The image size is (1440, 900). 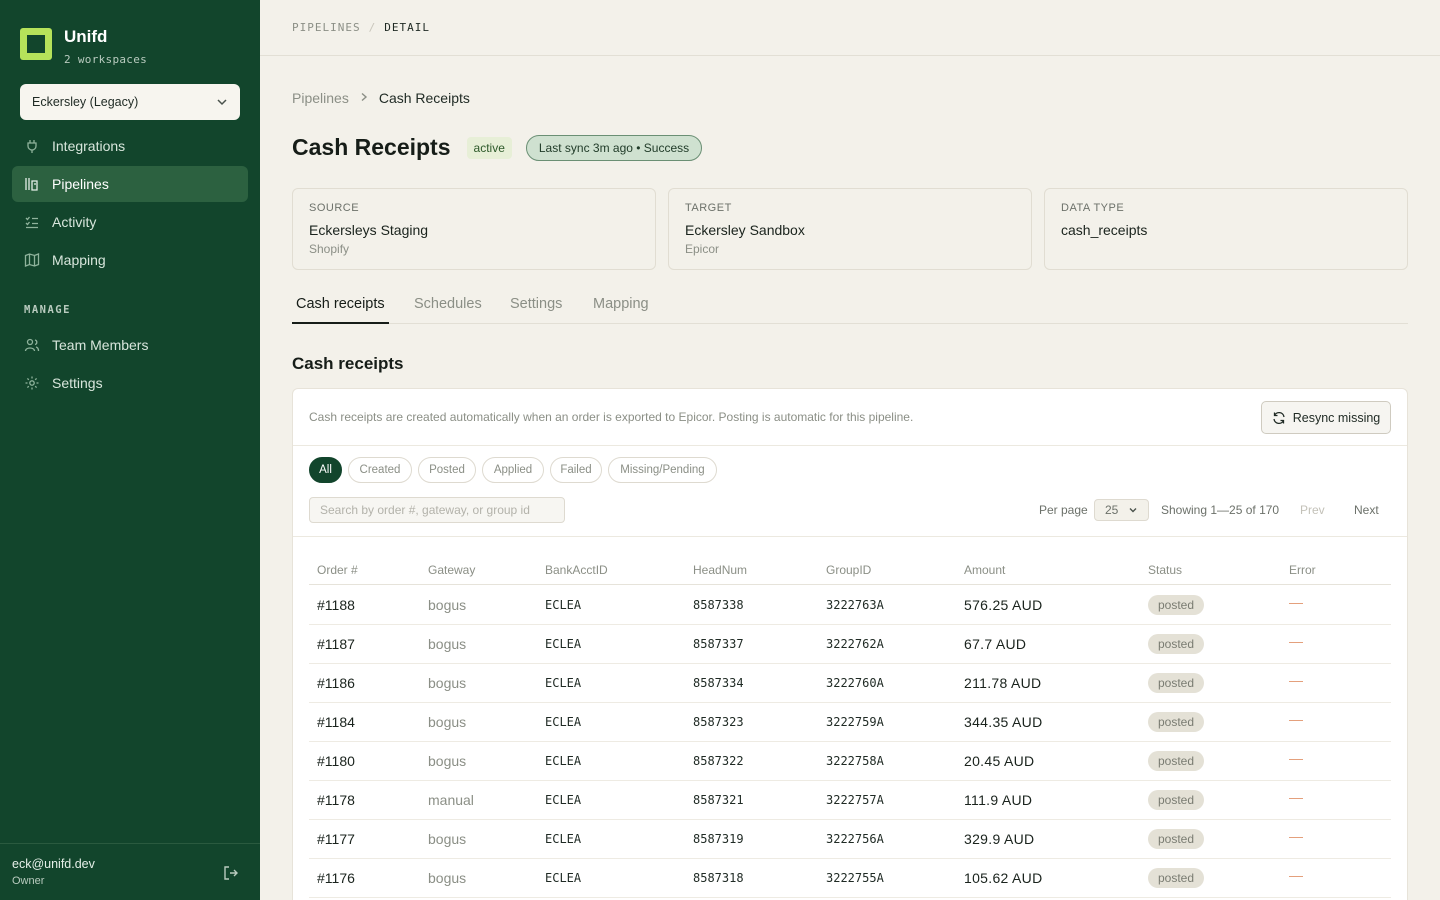 What do you see at coordinates (336, 605) in the screenshot?
I see `order-number: #1188` at bounding box center [336, 605].